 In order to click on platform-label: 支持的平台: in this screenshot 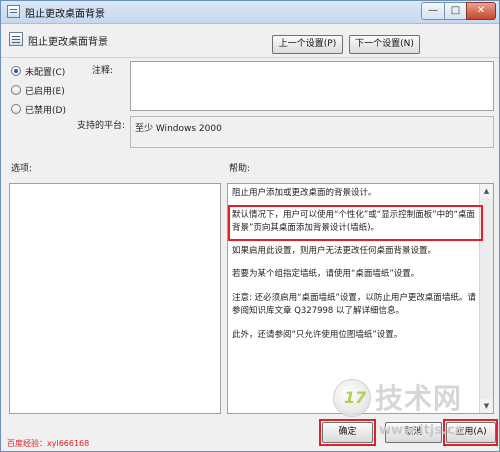, I will do `click(101, 126)`.